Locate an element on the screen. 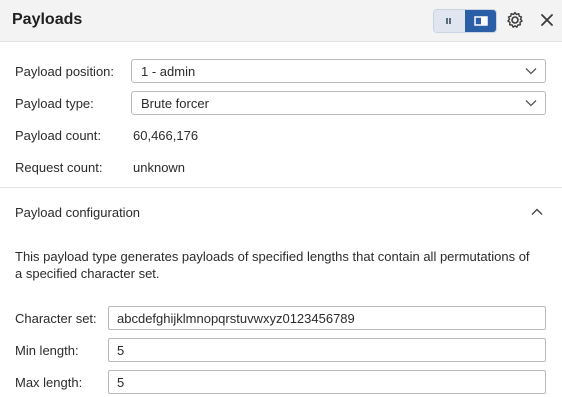 The image size is (562, 397). list-view-icon is located at coordinates (448, 21).